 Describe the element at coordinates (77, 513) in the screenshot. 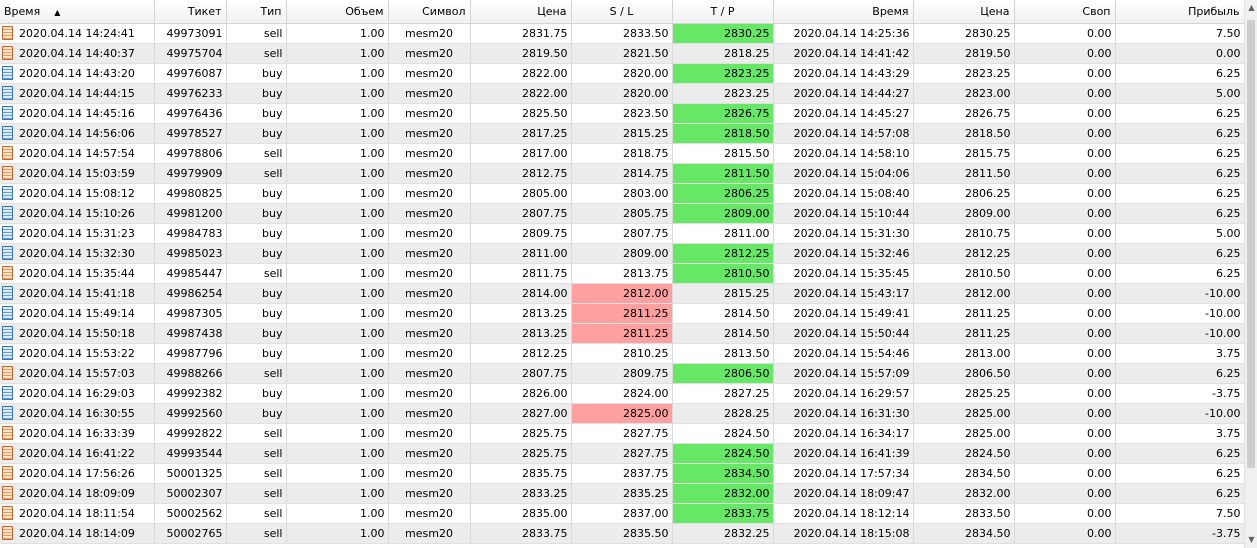

I see `open-time-text: 2020.04.14 18:11:54` at that location.